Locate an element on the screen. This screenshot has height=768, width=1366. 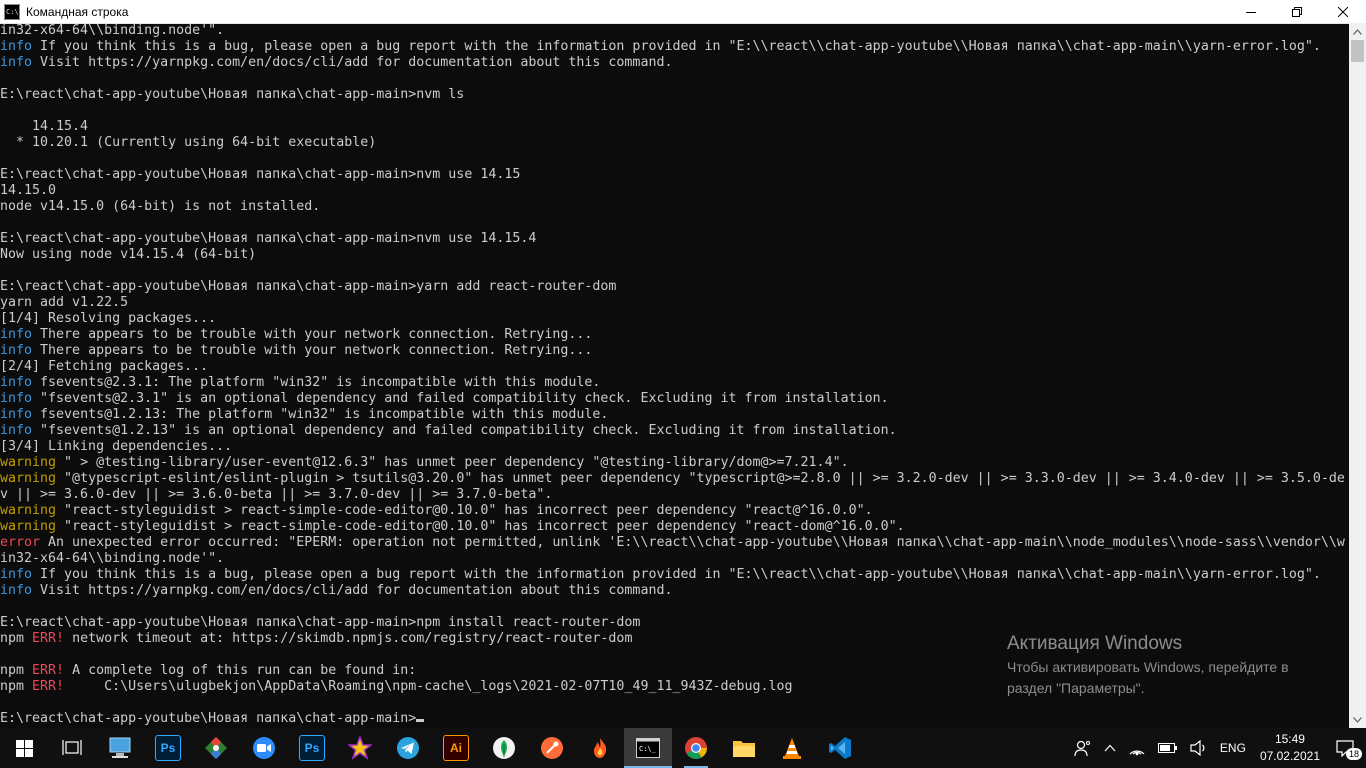
postman-icon is located at coordinates (552, 748).